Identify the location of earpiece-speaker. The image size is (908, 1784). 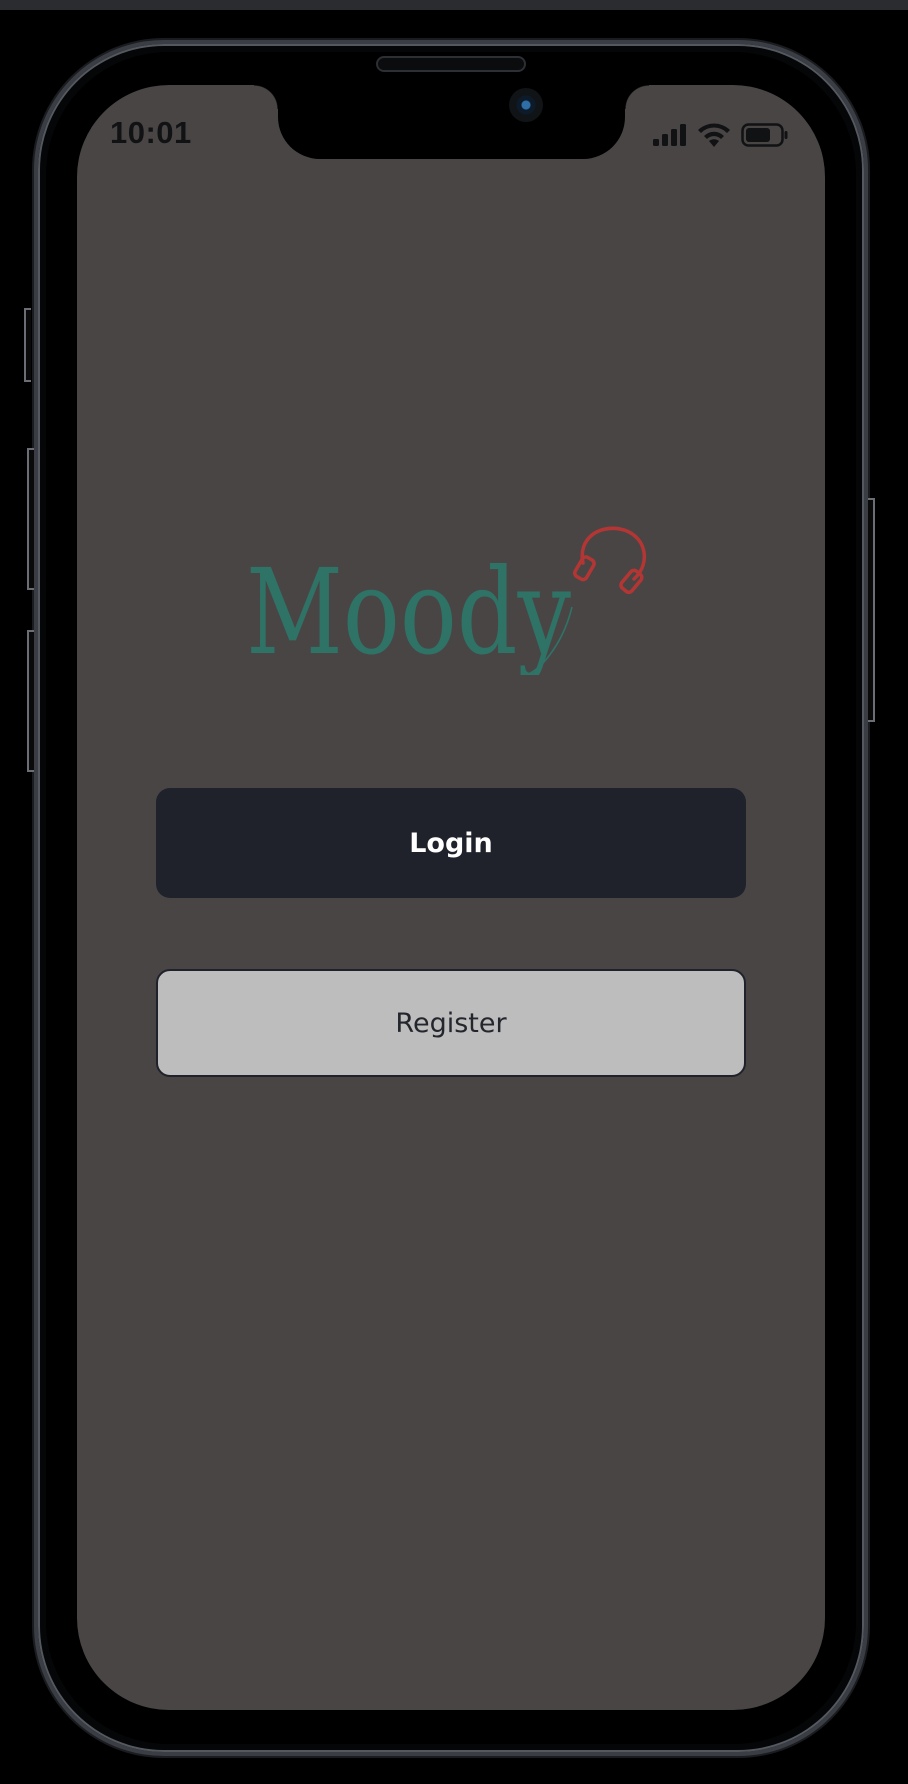
(451, 64).